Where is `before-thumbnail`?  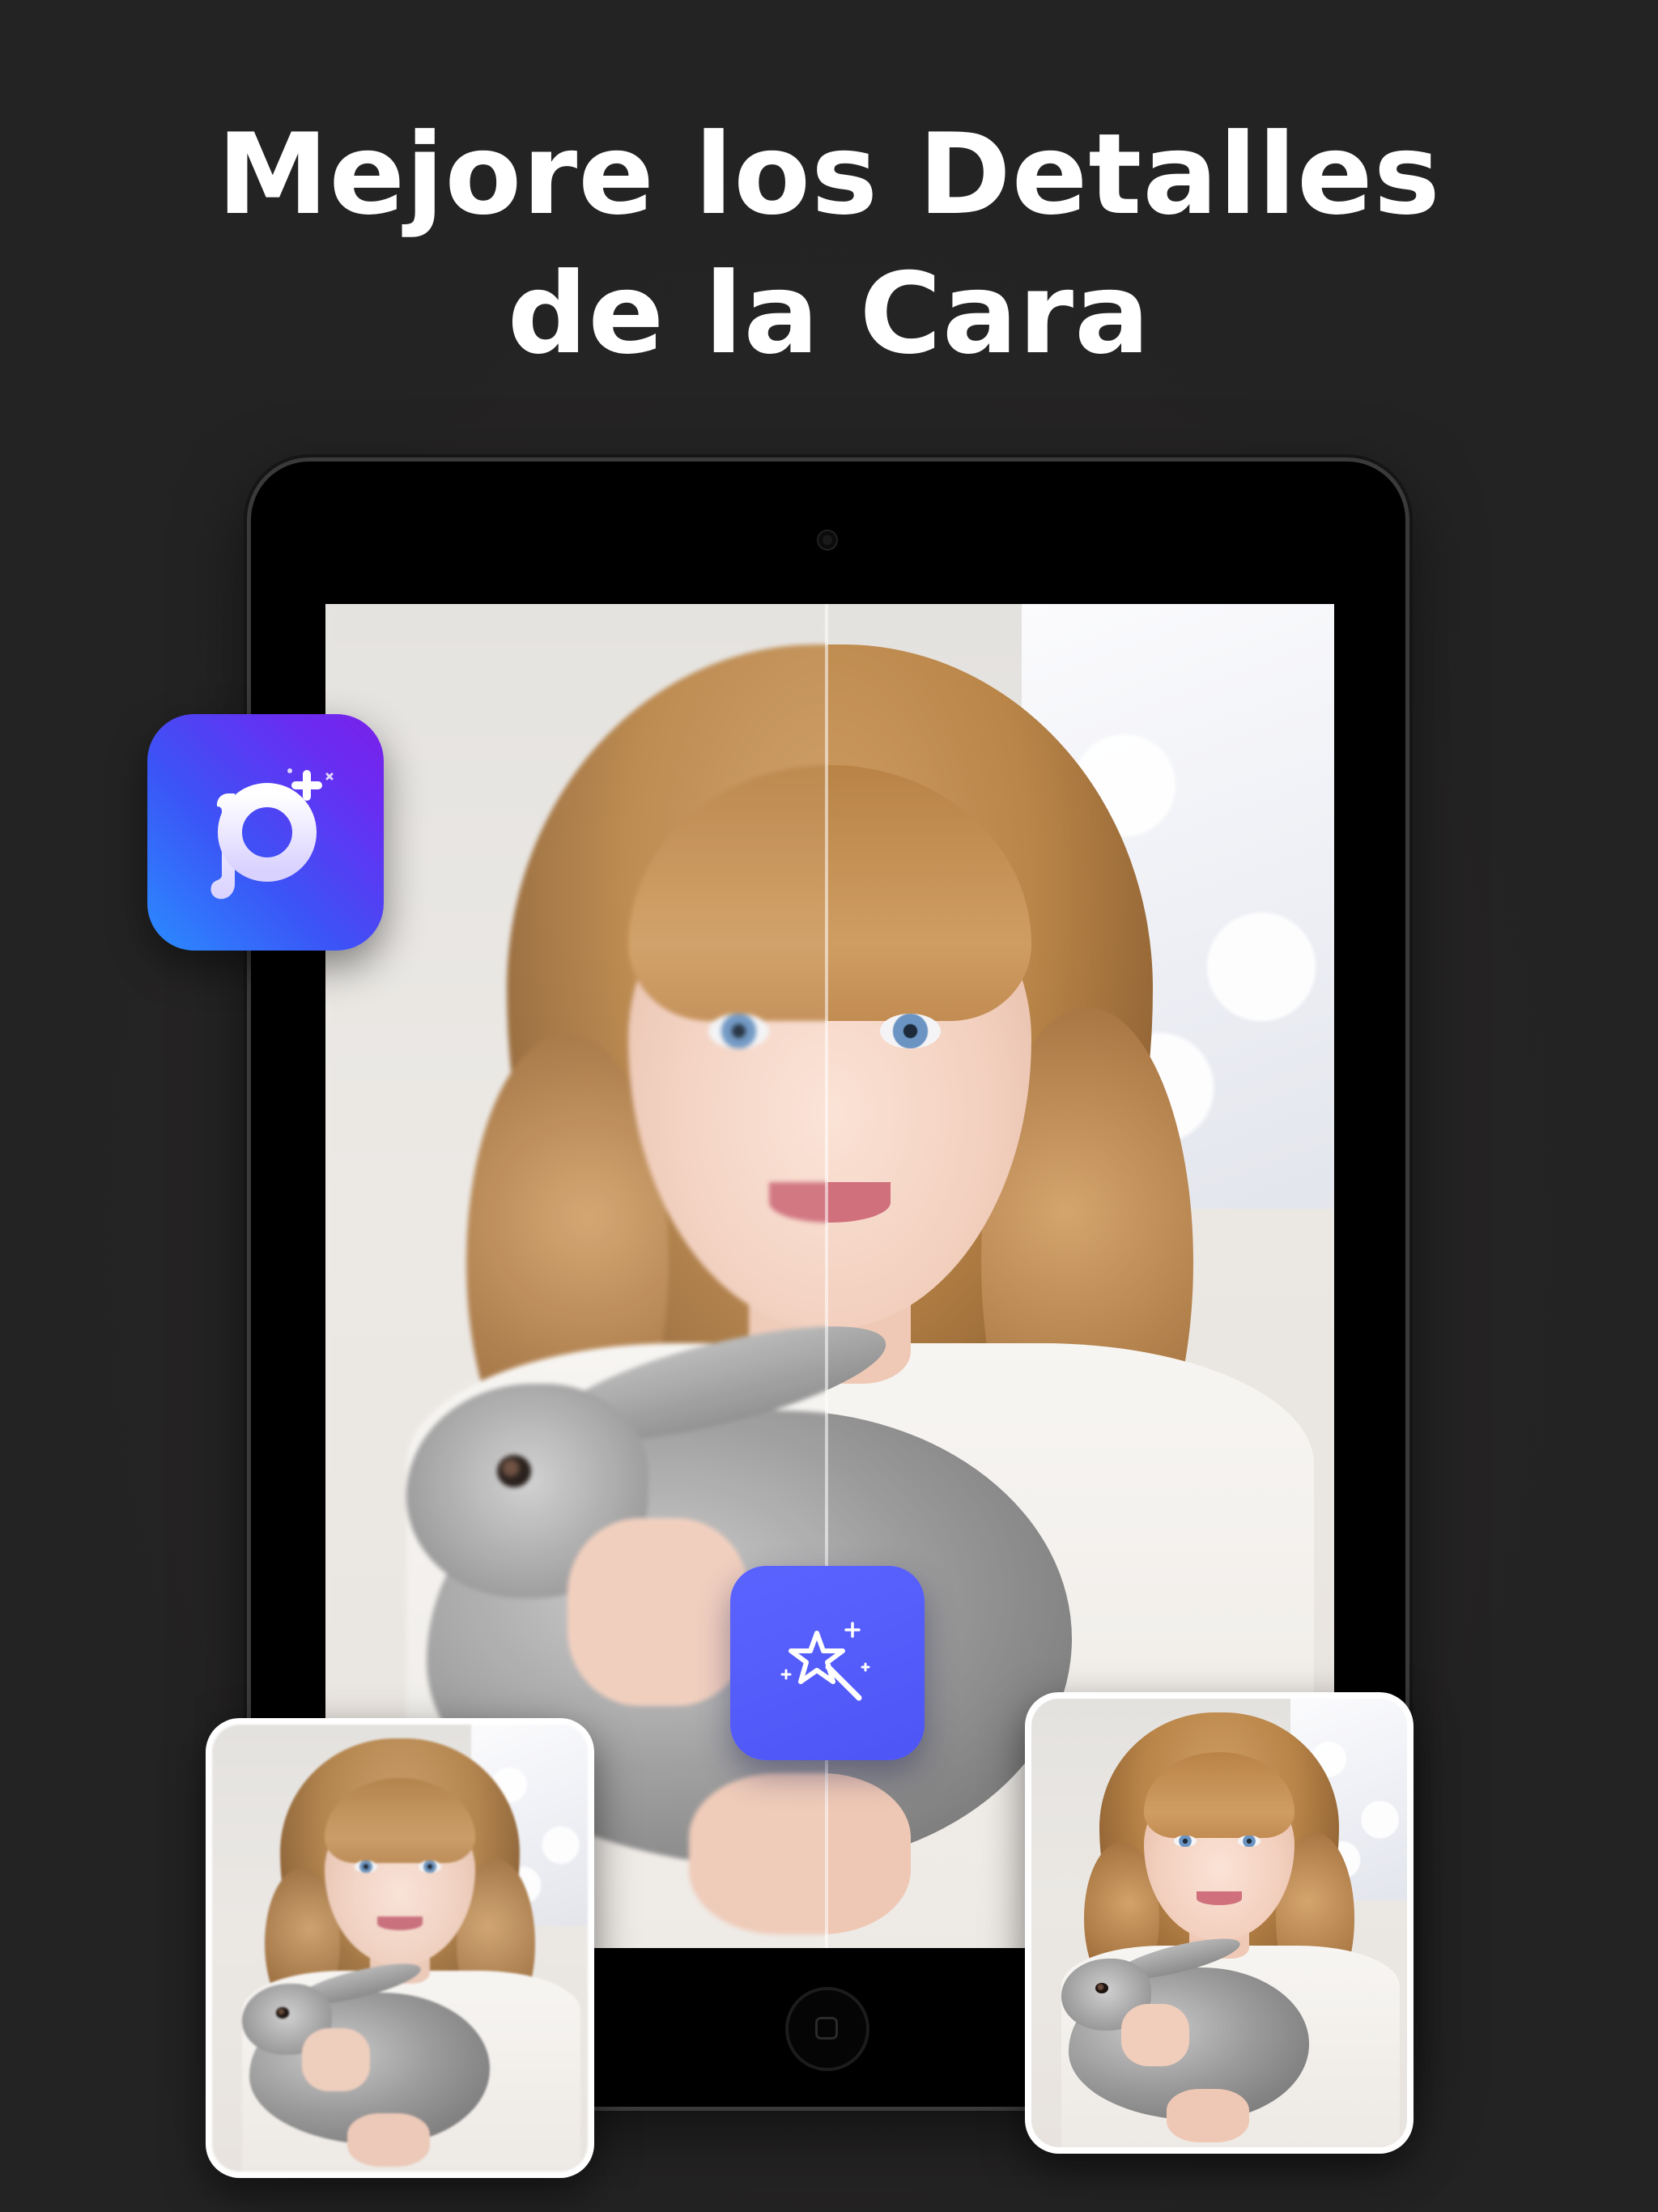
before-thumbnail is located at coordinates (400, 1948).